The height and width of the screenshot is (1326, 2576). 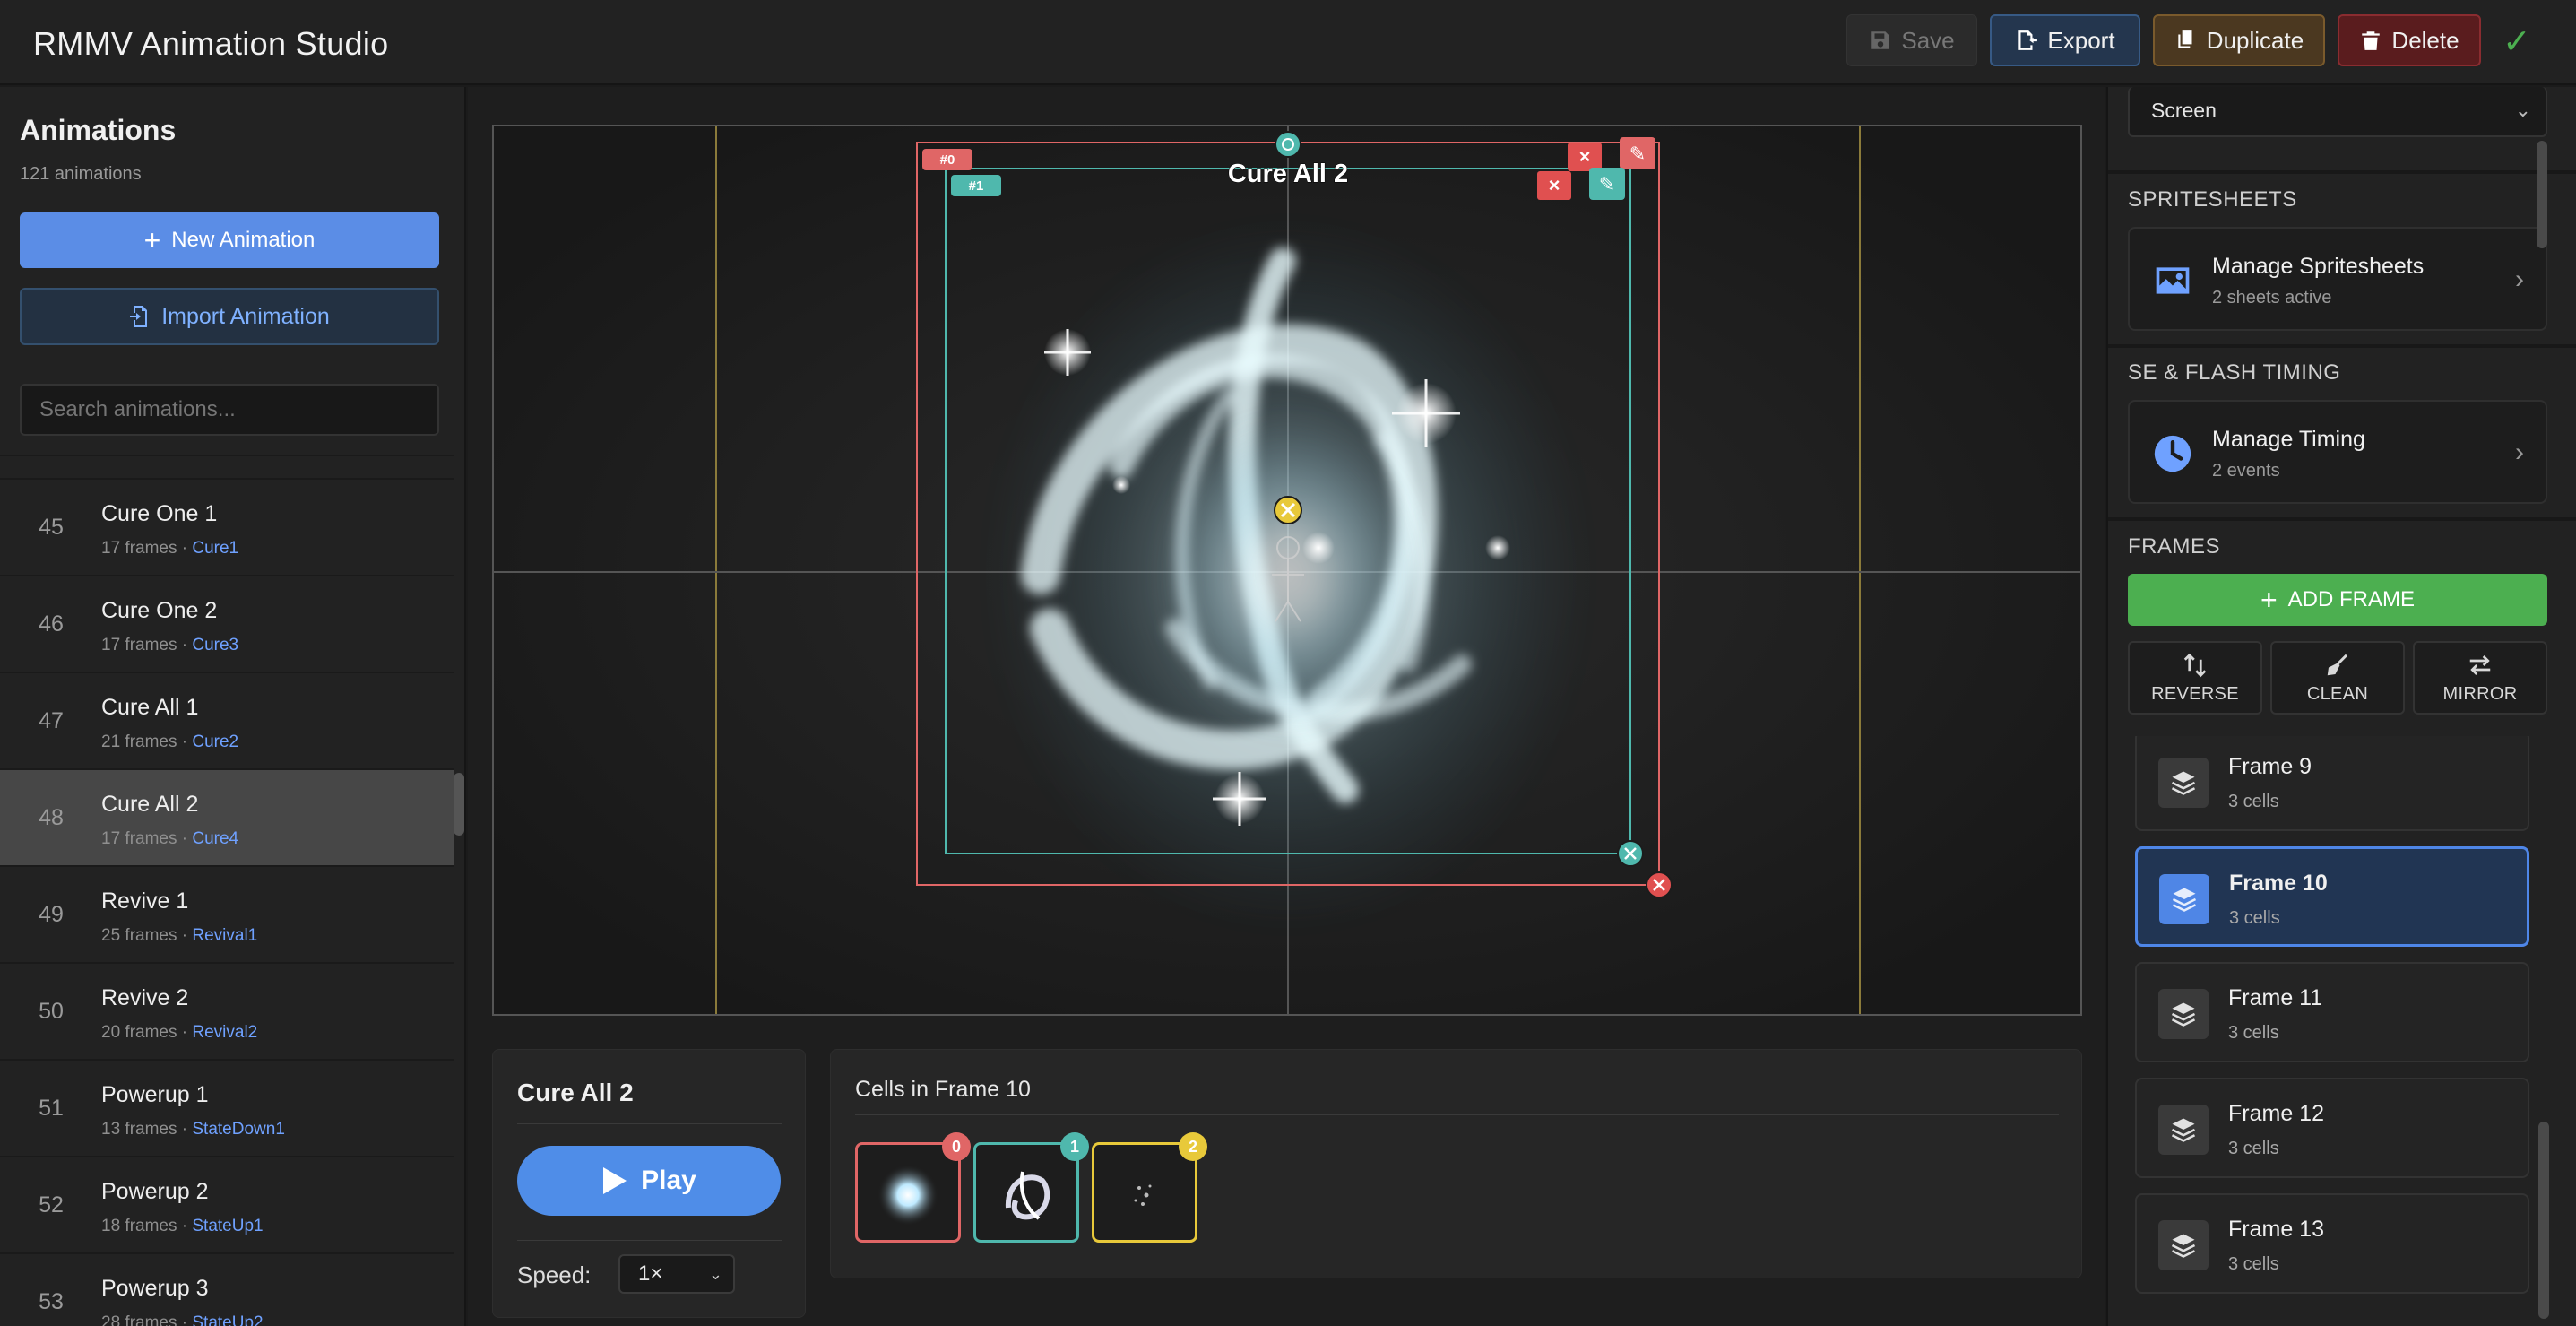 I want to click on cell-1-delete-button: ×, so click(x=1554, y=185).